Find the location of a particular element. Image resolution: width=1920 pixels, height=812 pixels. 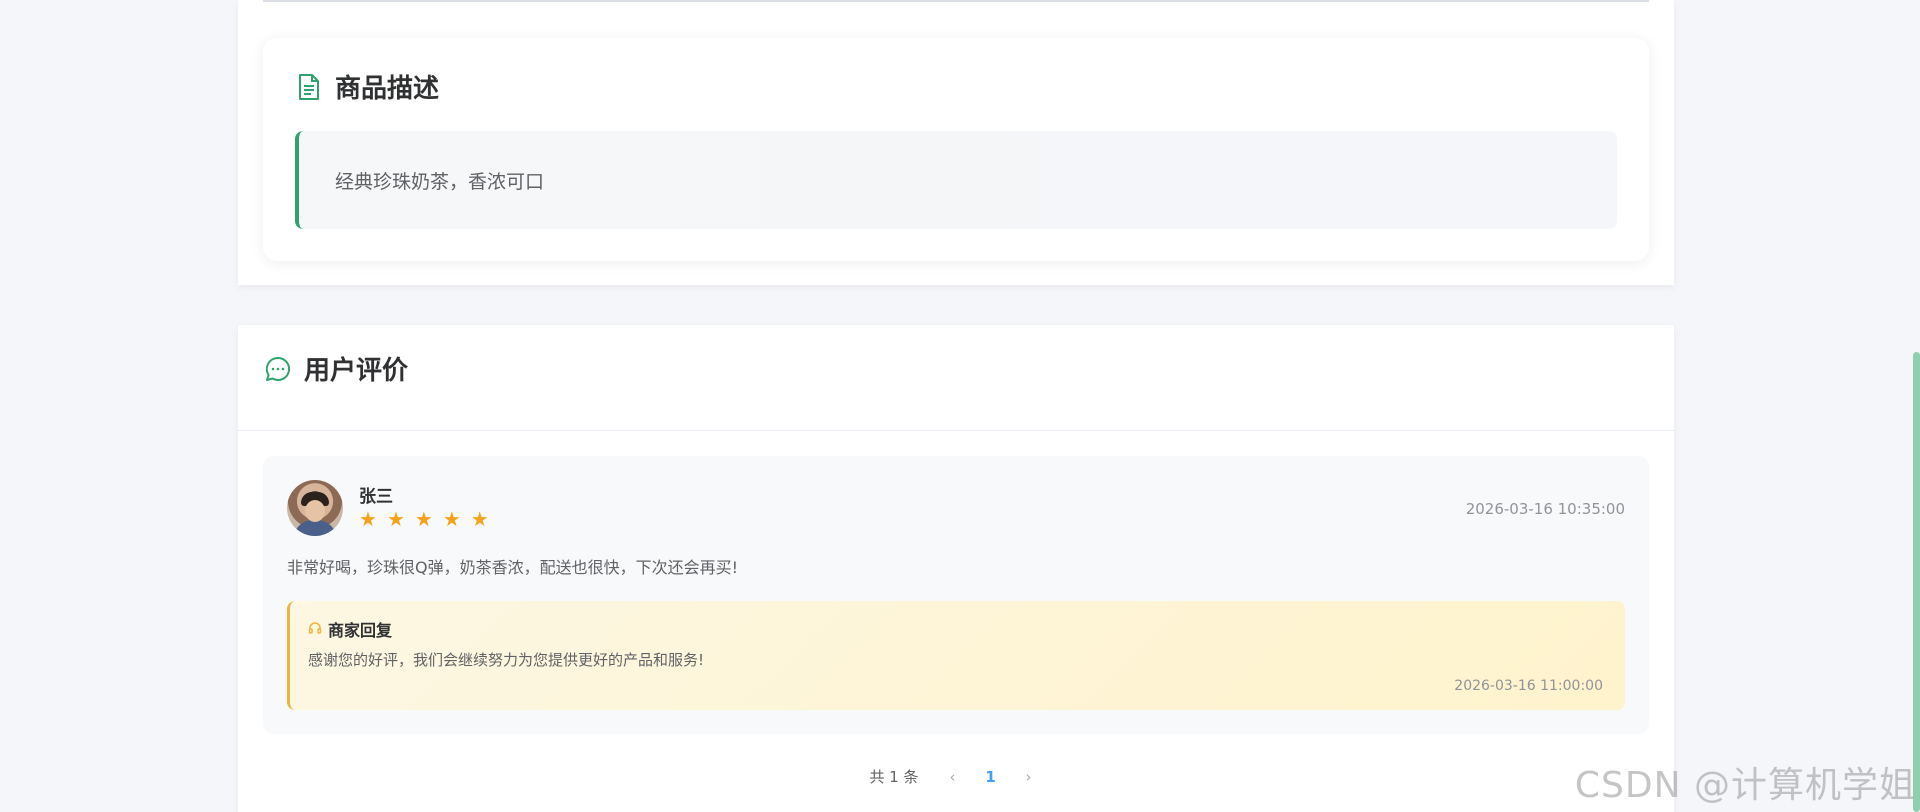

review-content: 非常好喝，珍珠很Q弹，奶茶香浓，配送也很快，下次还会再买! is located at coordinates (513, 567).